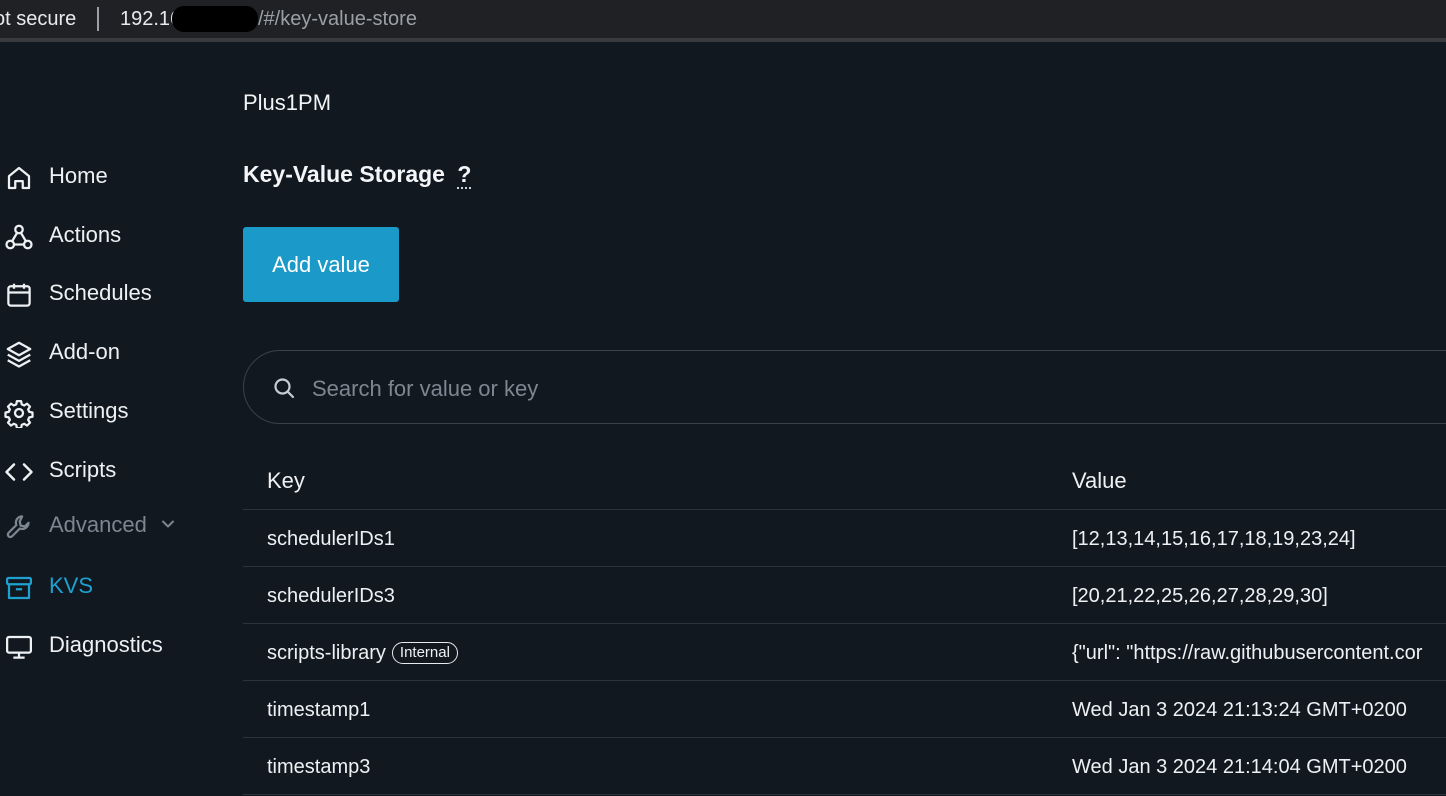 The image size is (1446, 796). Describe the element at coordinates (1099, 480) in the screenshot. I see `column-header-value: Value` at that location.